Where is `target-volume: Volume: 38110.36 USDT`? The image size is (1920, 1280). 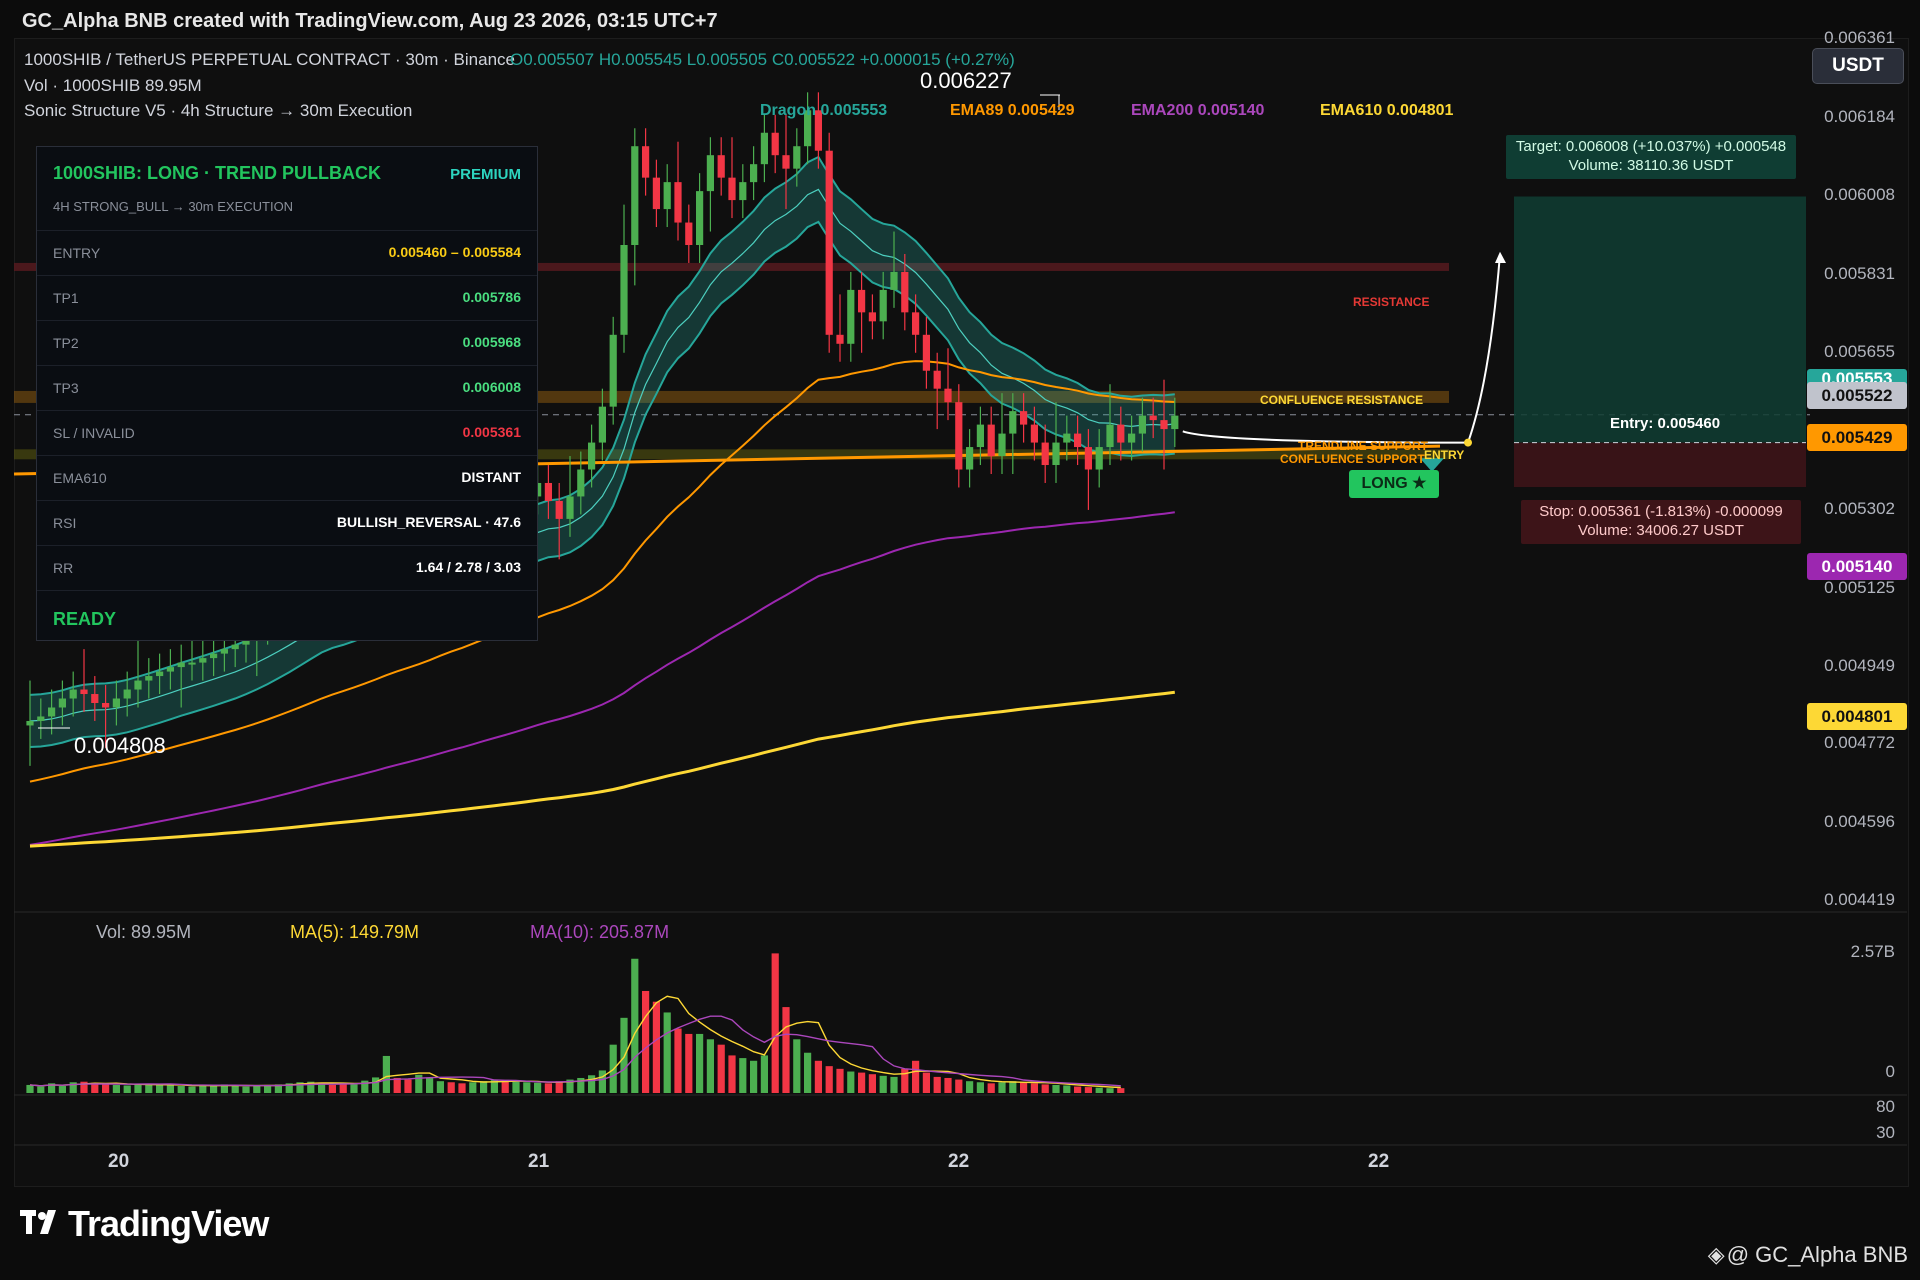 target-volume: Volume: 38110.36 USDT is located at coordinates (1651, 165).